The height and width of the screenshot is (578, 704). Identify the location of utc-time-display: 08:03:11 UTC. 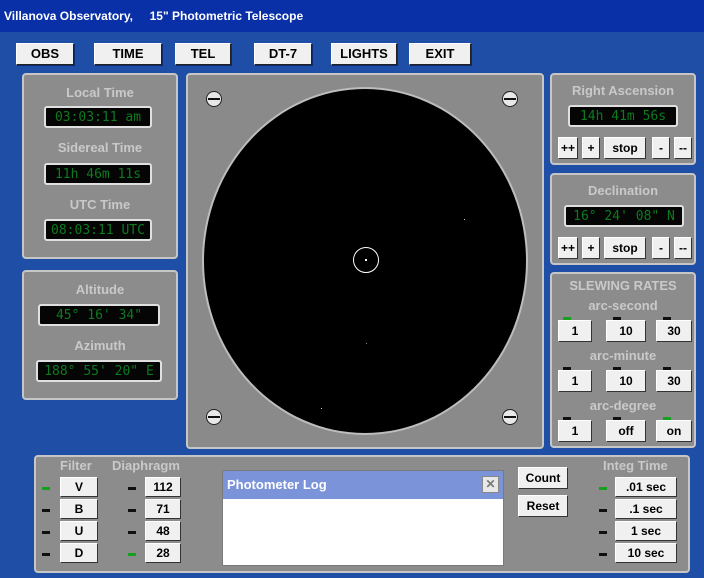
(98, 230).